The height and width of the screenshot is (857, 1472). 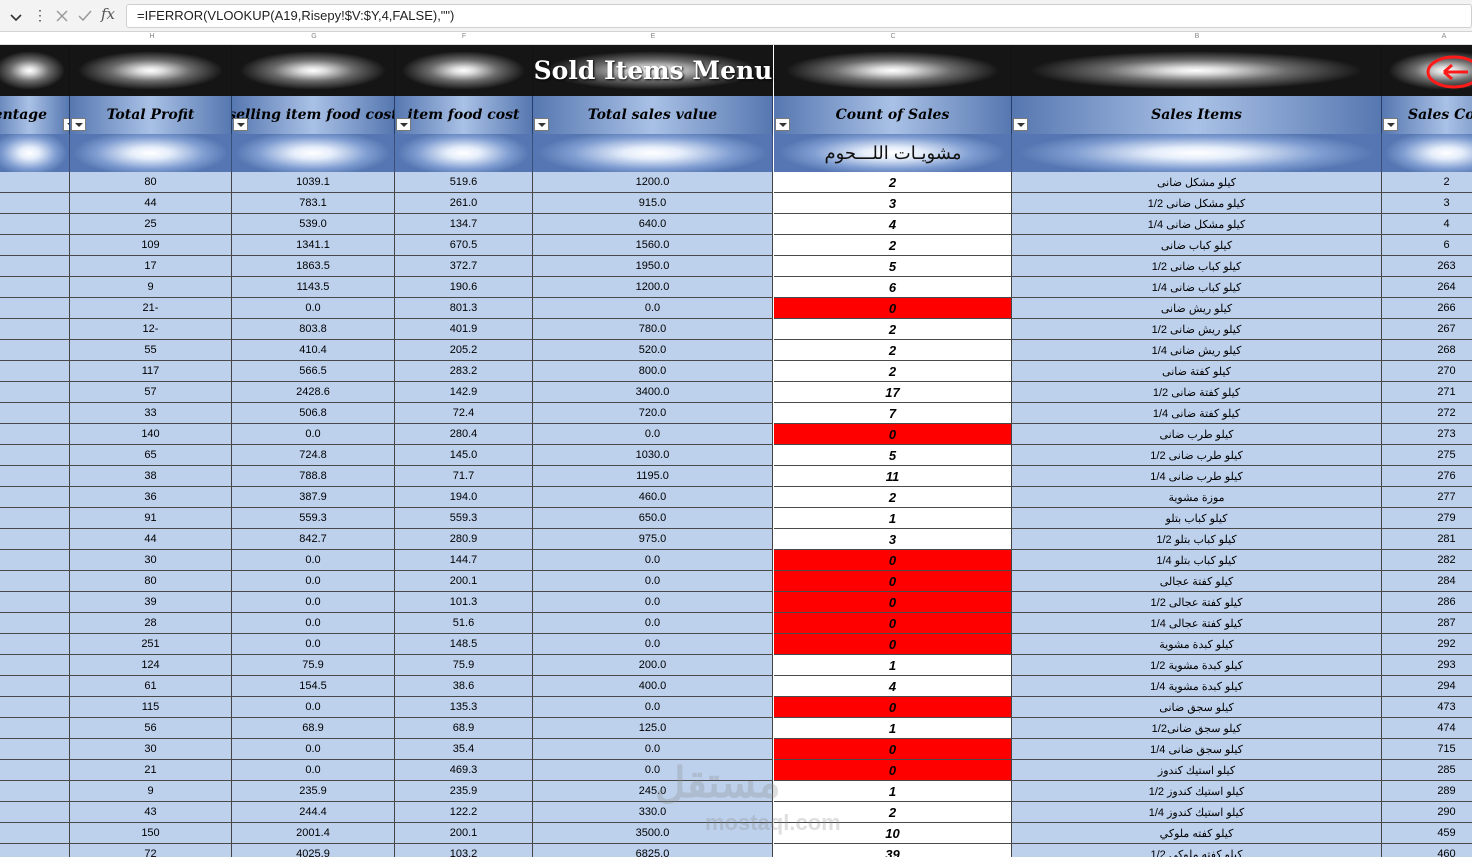 I want to click on cell-selling: 566.5, so click(x=313, y=371).